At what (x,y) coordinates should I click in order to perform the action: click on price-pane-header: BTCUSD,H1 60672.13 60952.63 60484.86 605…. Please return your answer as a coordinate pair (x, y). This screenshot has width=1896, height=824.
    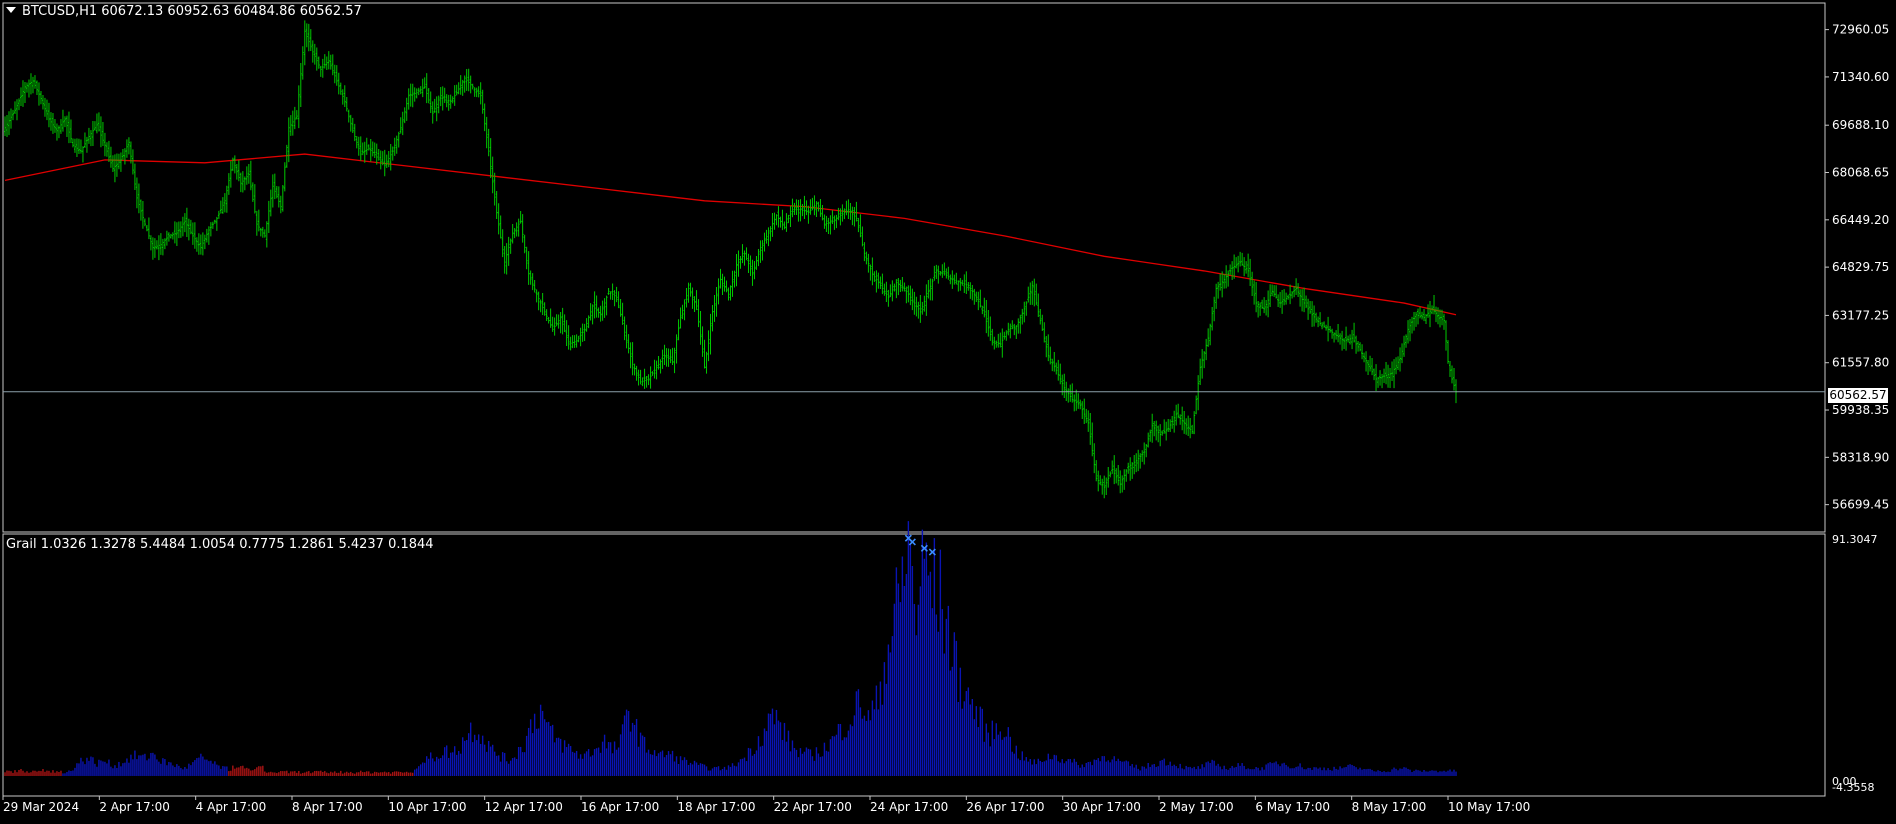
    Looking at the image, I should click on (184, 12).